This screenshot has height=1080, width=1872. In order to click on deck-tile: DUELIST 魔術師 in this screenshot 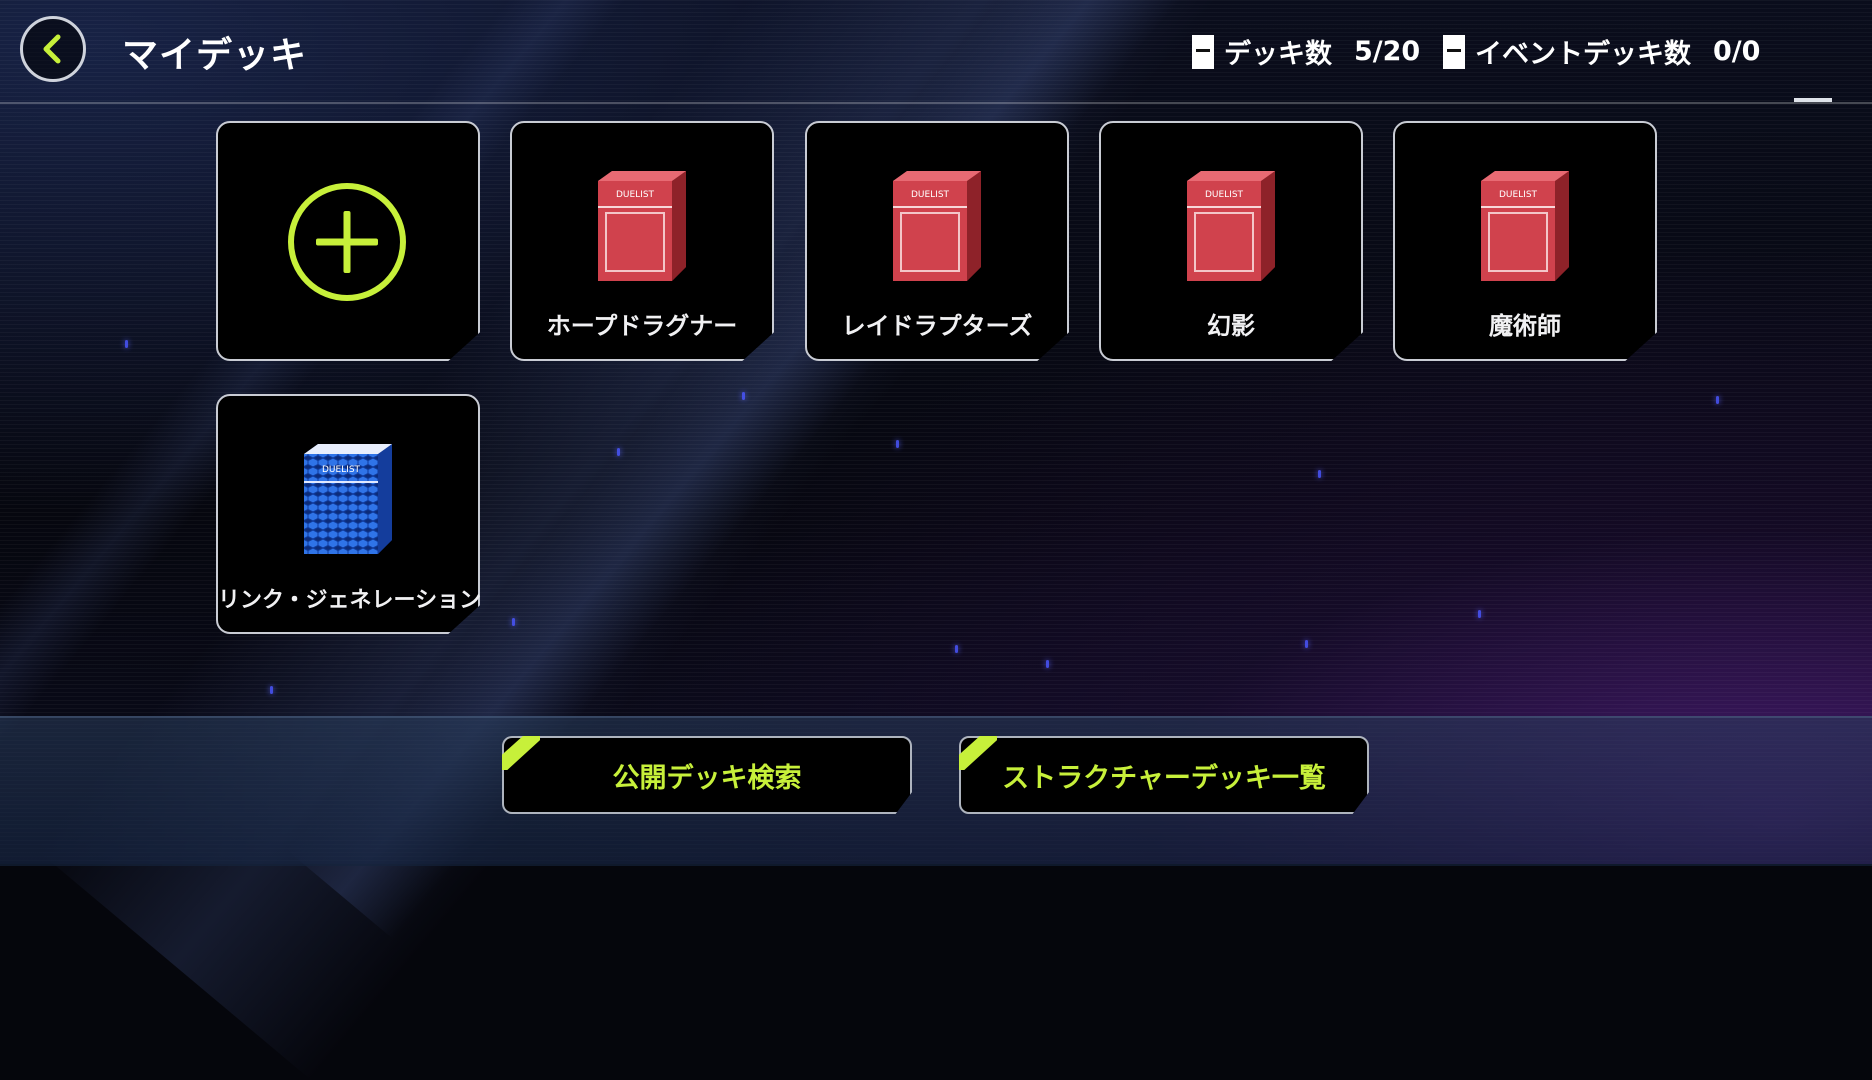, I will do `click(1525, 241)`.